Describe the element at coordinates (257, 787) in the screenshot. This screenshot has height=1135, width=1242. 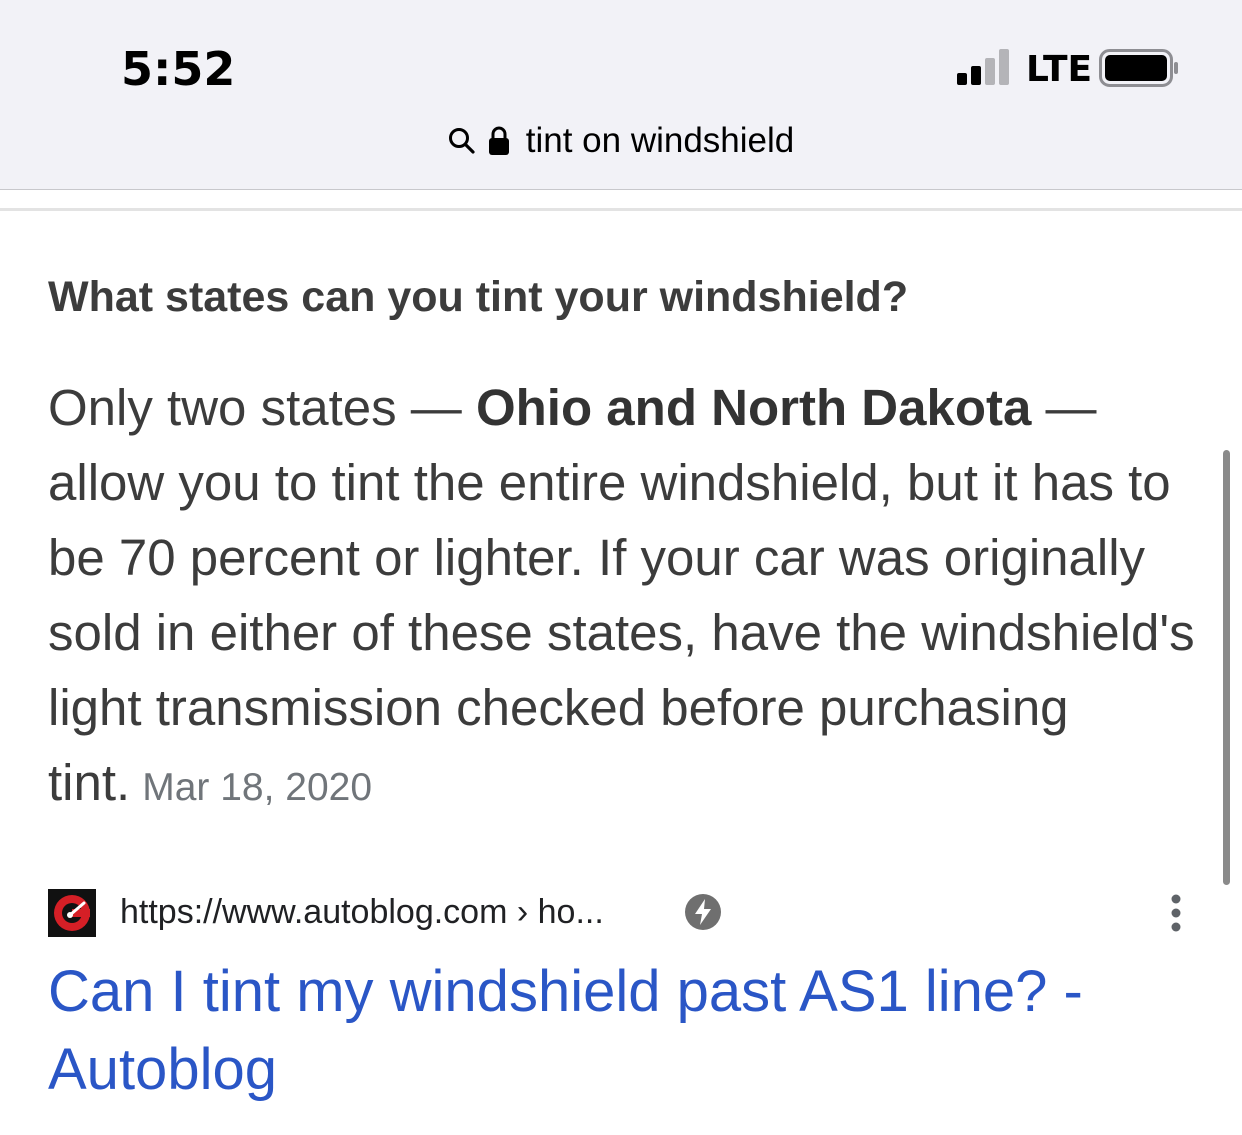
I see `snippet-date: Mar 18, 2020` at that location.